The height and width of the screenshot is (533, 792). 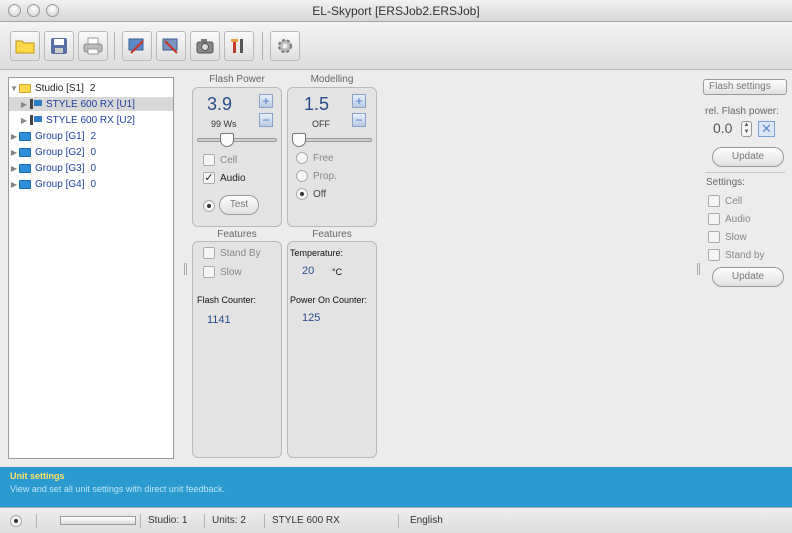 I want to click on status-studio: Studio: 1, so click(x=168, y=520).